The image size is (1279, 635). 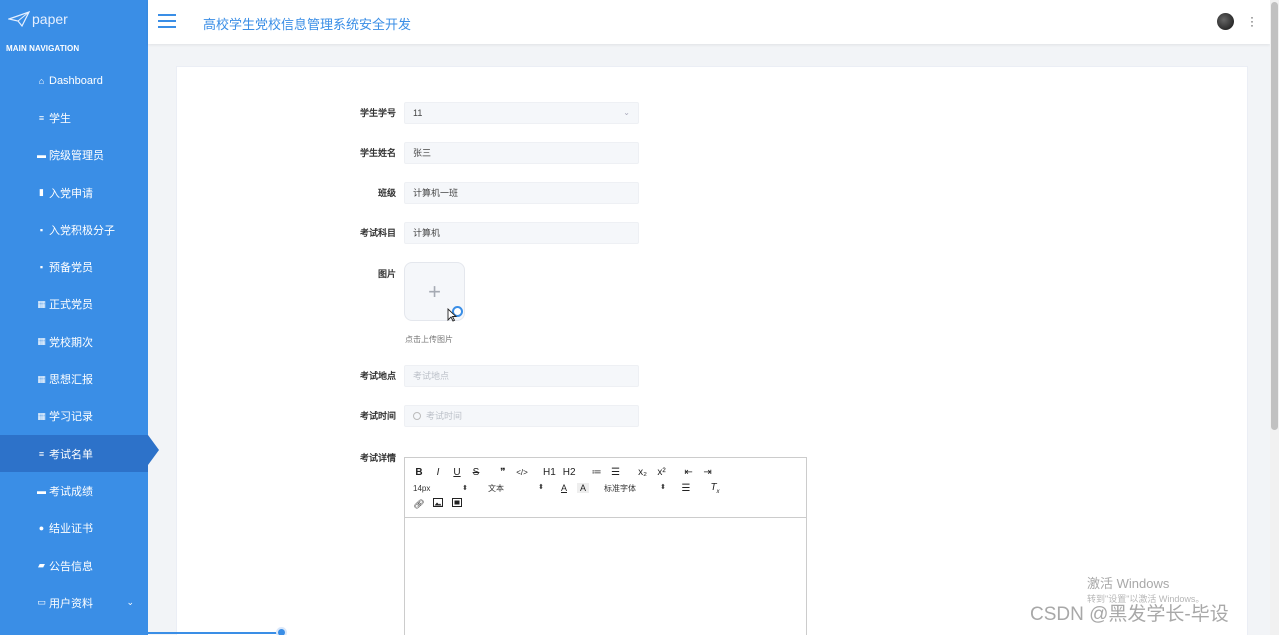 I want to click on sidebar-item-label: 预备党员, so click(x=71, y=268).